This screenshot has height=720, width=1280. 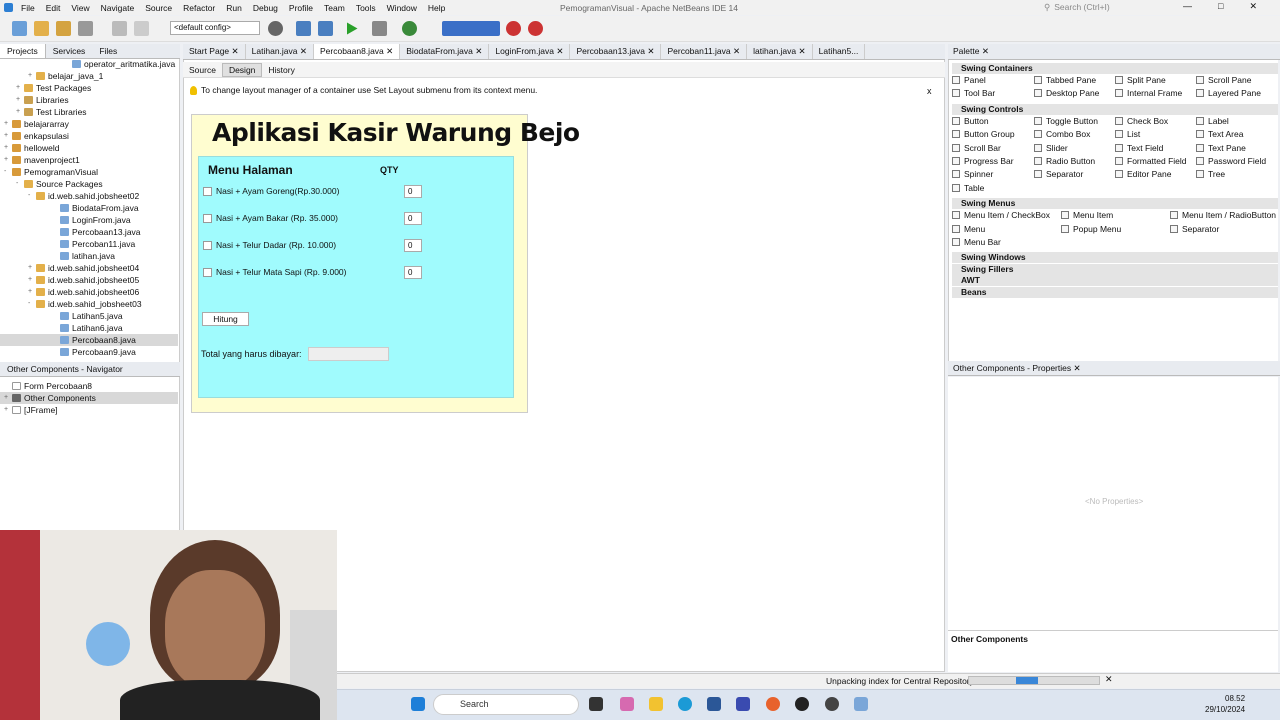 I want to click on palette-item: Menu, so click(x=968, y=229).